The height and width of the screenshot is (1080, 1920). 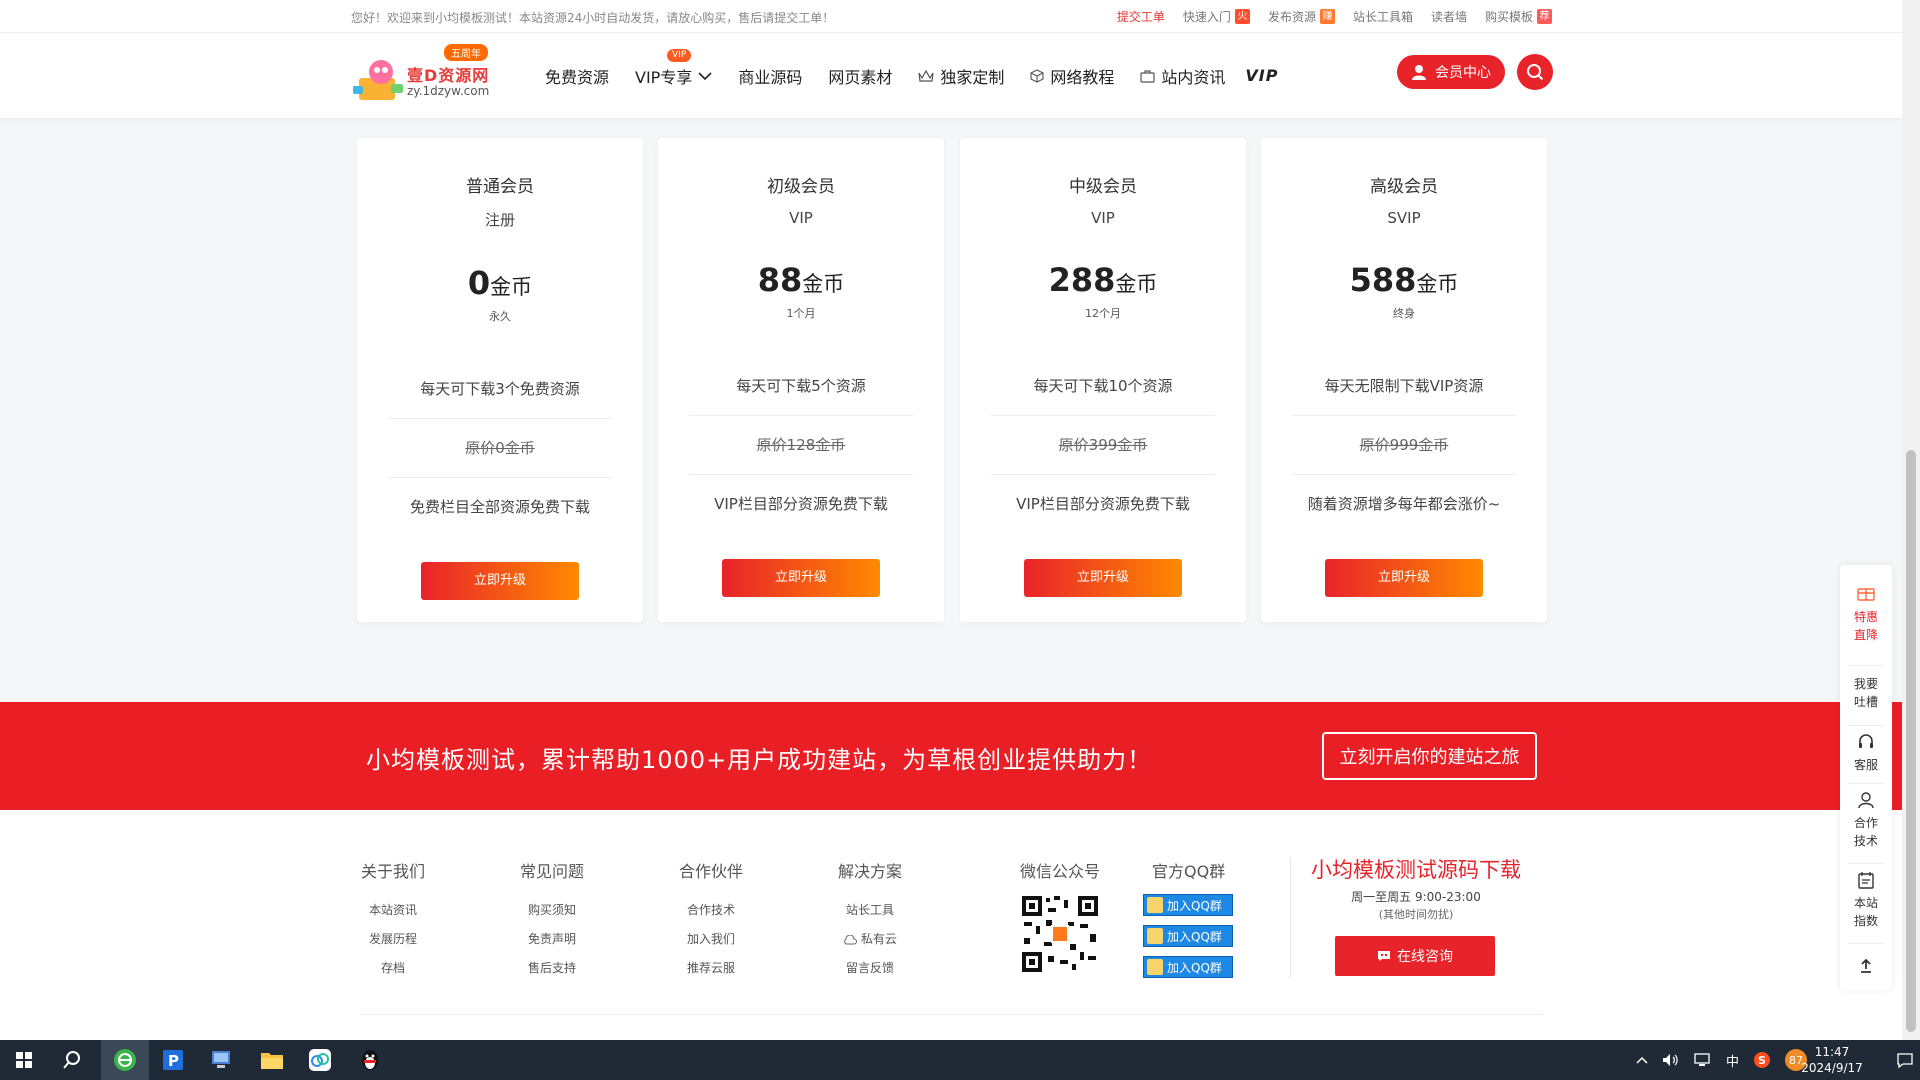 I want to click on nav-free-resources: 免费资源, so click(x=577, y=75).